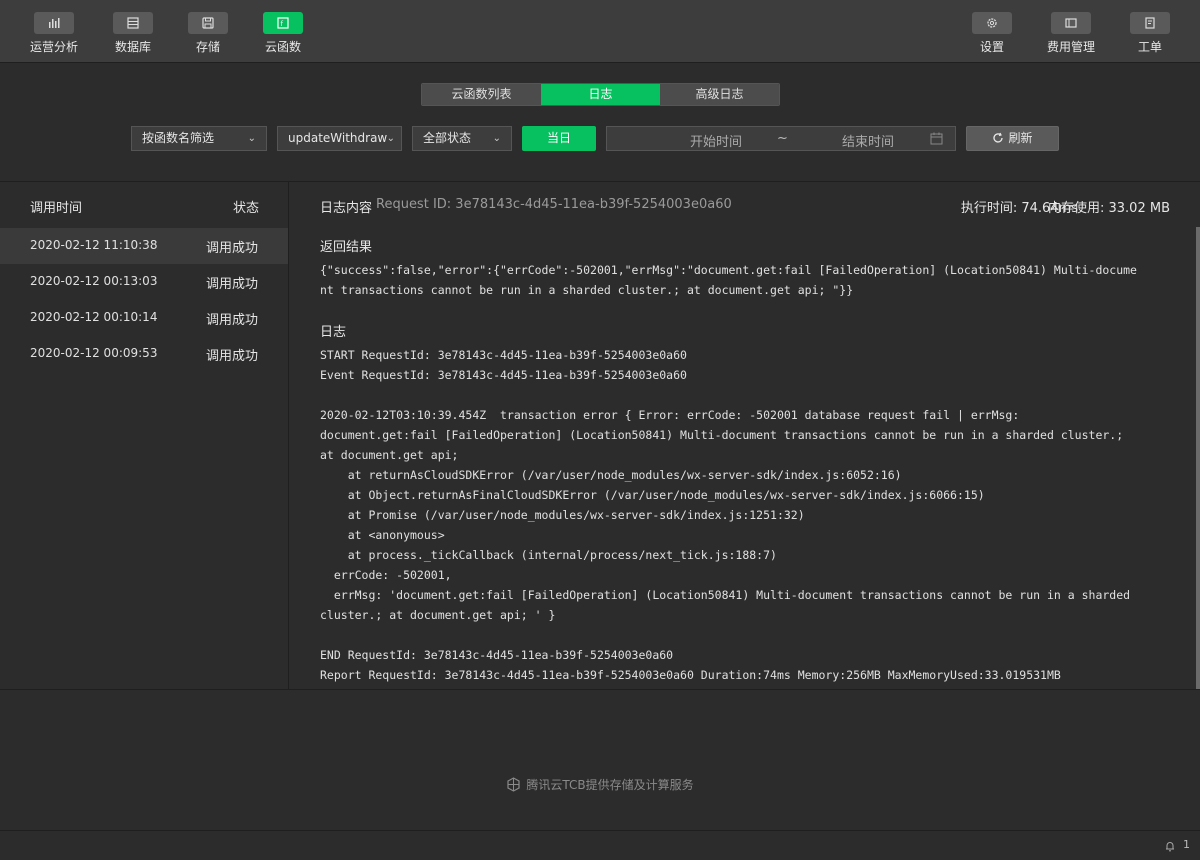  Describe the element at coordinates (1170, 846) in the screenshot. I see `bell-icon` at that location.